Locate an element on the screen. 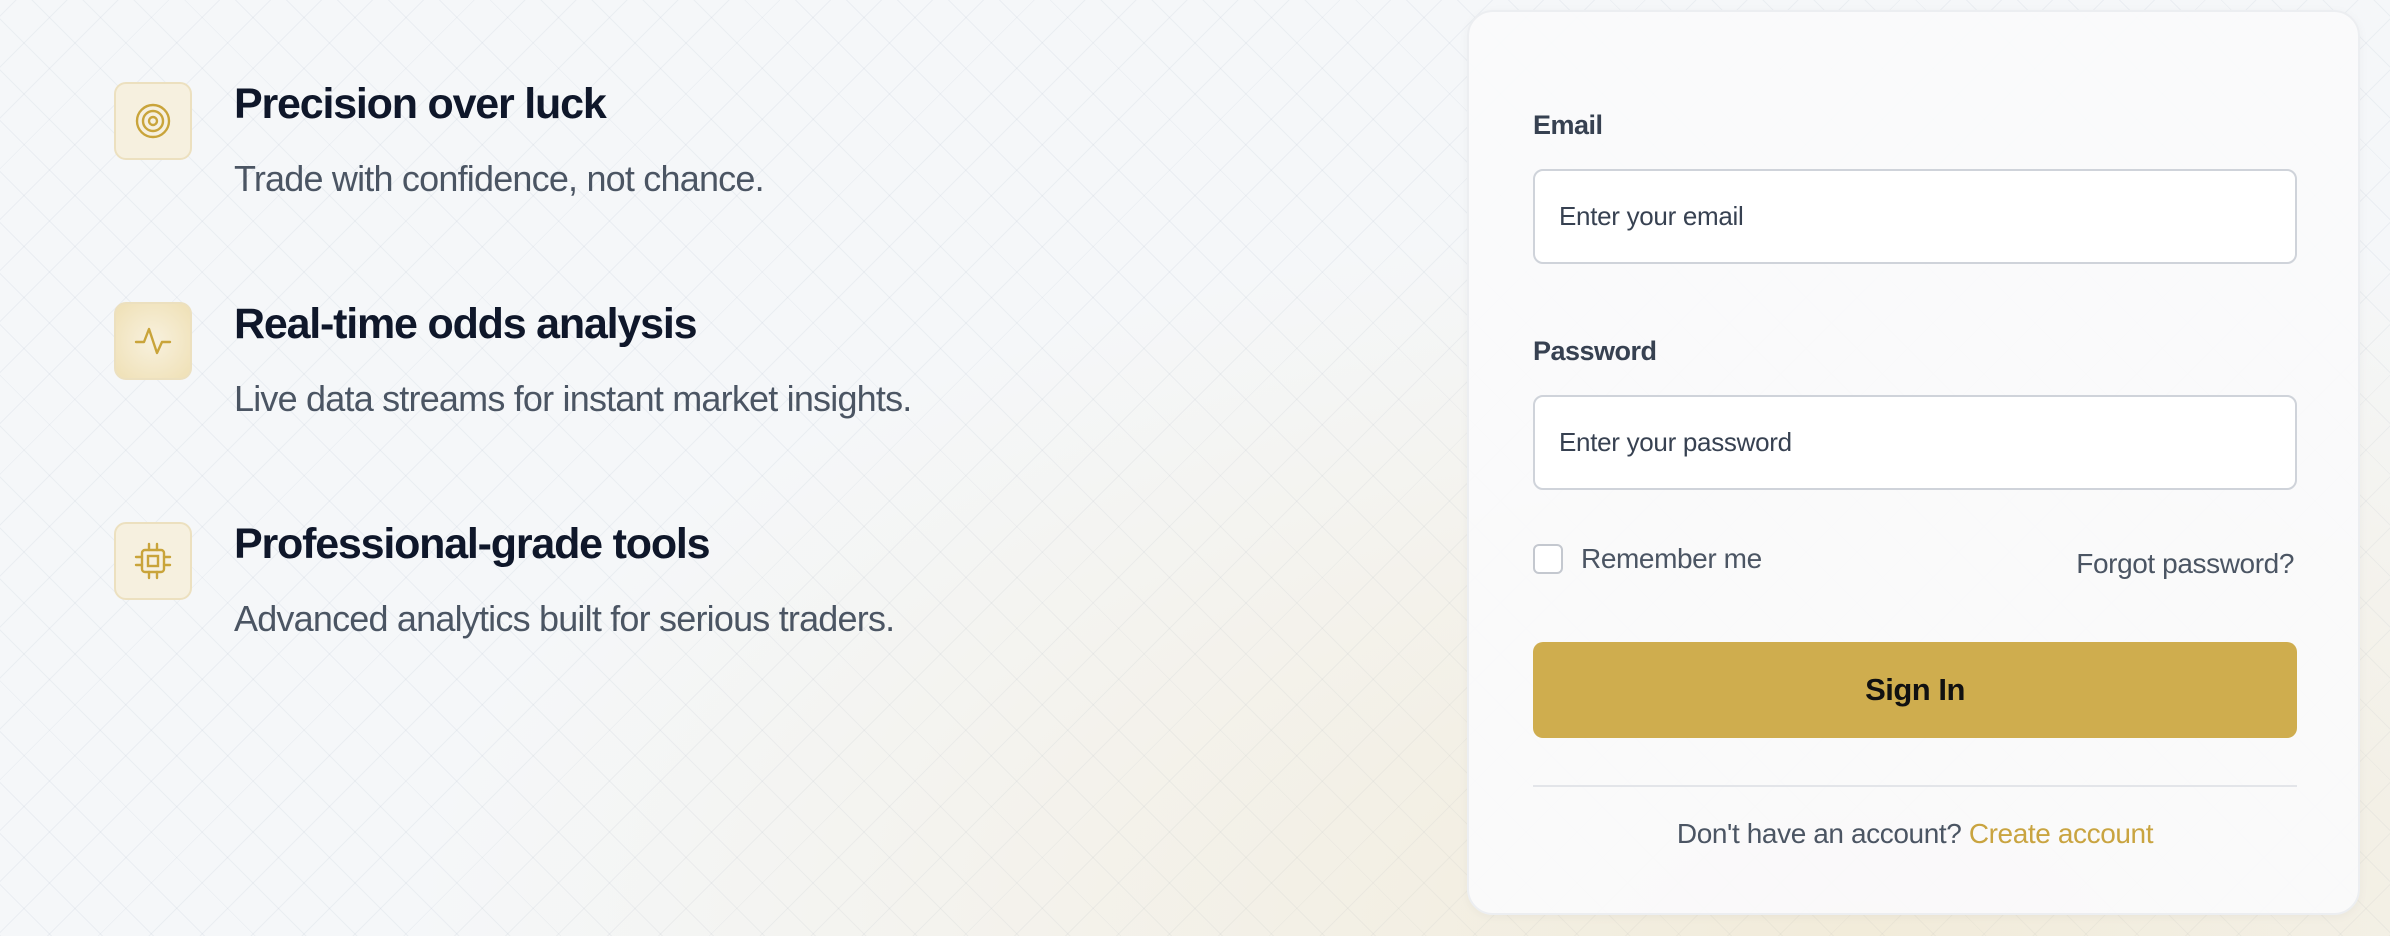  feature-title: Real-time odds analysis is located at coordinates (466, 324).